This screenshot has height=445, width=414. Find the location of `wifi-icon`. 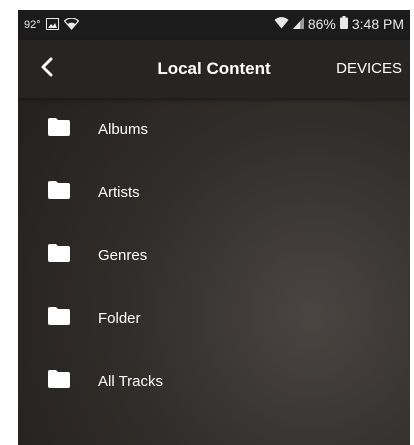

wifi-icon is located at coordinates (281, 24).